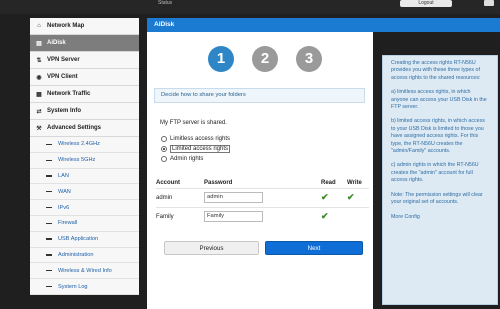 The height and width of the screenshot is (309, 500). I want to click on previous-button: Previous, so click(211, 248).